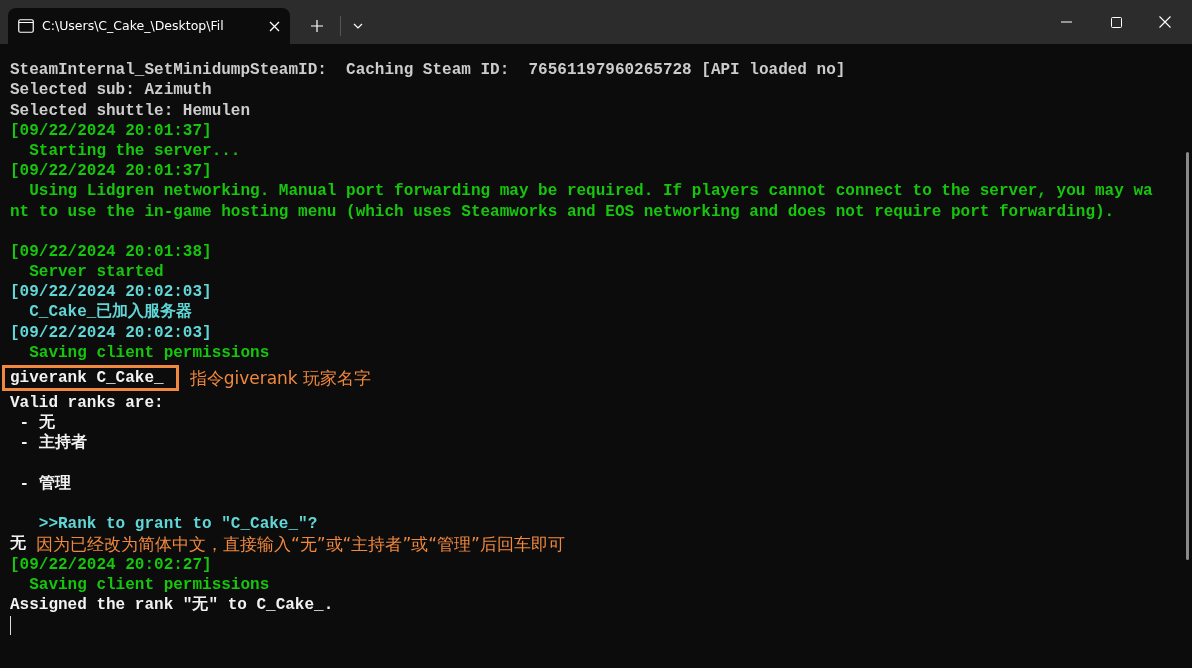  What do you see at coordinates (177, 524) in the screenshot?
I see `console-line: >>Rank to grant to "C_Cake_"?` at bounding box center [177, 524].